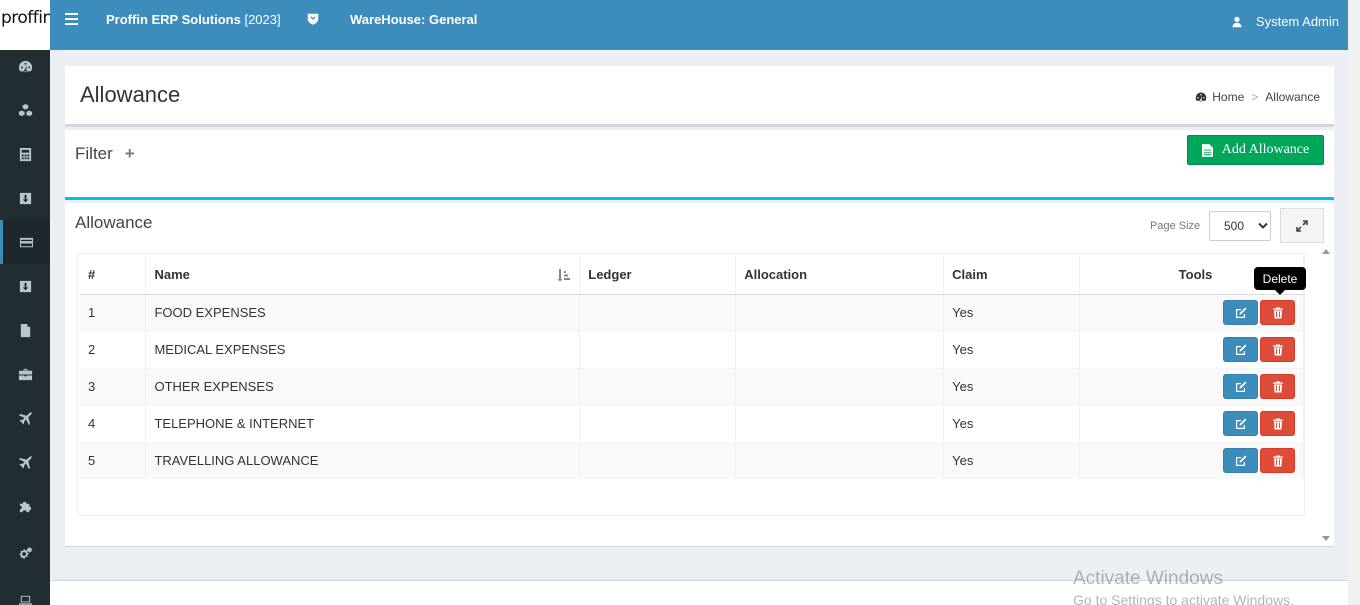  Describe the element at coordinates (25, 110) in the screenshot. I see `sidebar-item-inventory` at that location.